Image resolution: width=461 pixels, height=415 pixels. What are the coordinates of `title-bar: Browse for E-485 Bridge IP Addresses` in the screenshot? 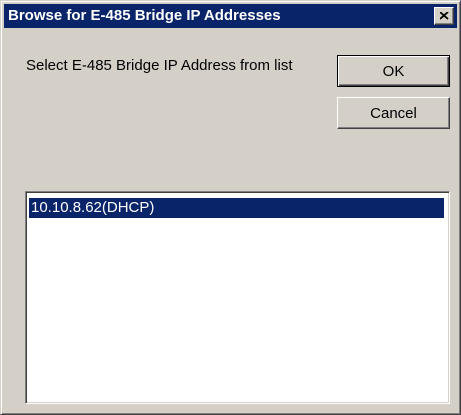 It's located at (230, 16).